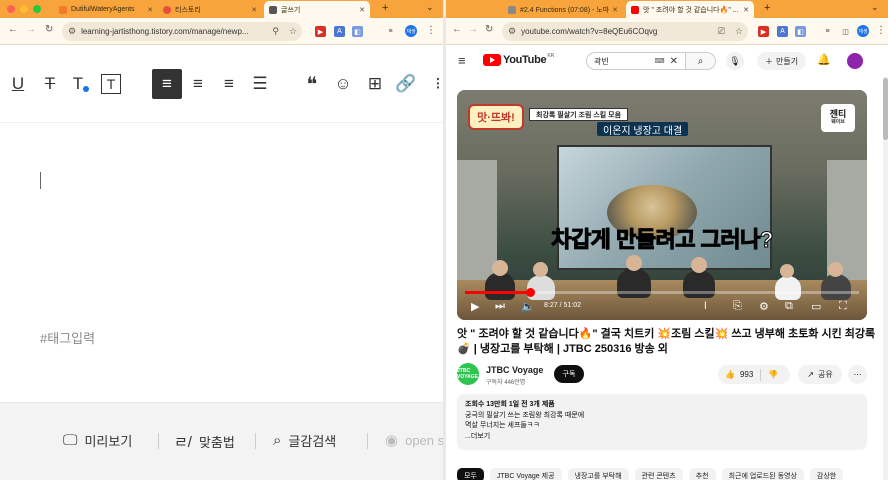  I want to click on subscribe-button: 구독, so click(569, 374).